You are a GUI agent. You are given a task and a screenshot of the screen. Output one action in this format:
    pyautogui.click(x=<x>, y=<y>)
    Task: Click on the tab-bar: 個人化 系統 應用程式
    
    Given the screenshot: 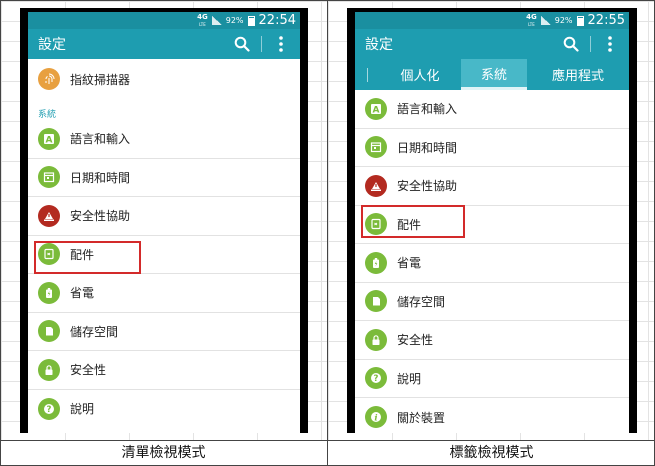 What is the action you would take?
    pyautogui.click(x=492, y=74)
    